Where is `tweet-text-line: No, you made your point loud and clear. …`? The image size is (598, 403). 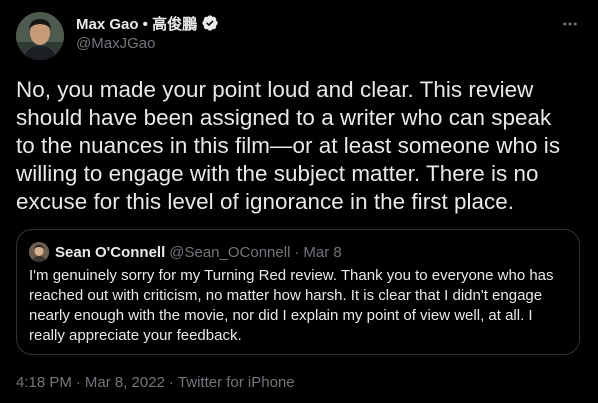
tweet-text-line: No, you made your point loud and clear. … is located at coordinates (275, 89).